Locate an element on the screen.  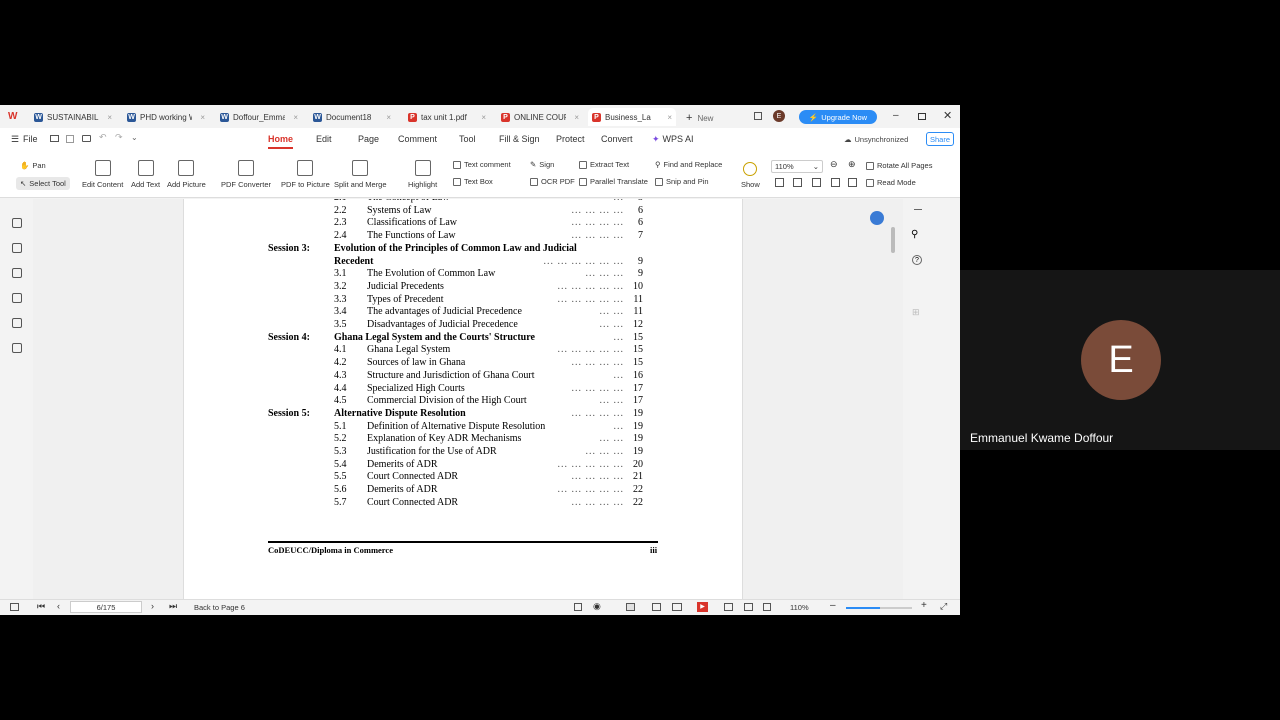
back-to-page-link: Back to Page 6 is located at coordinates (219, 607).